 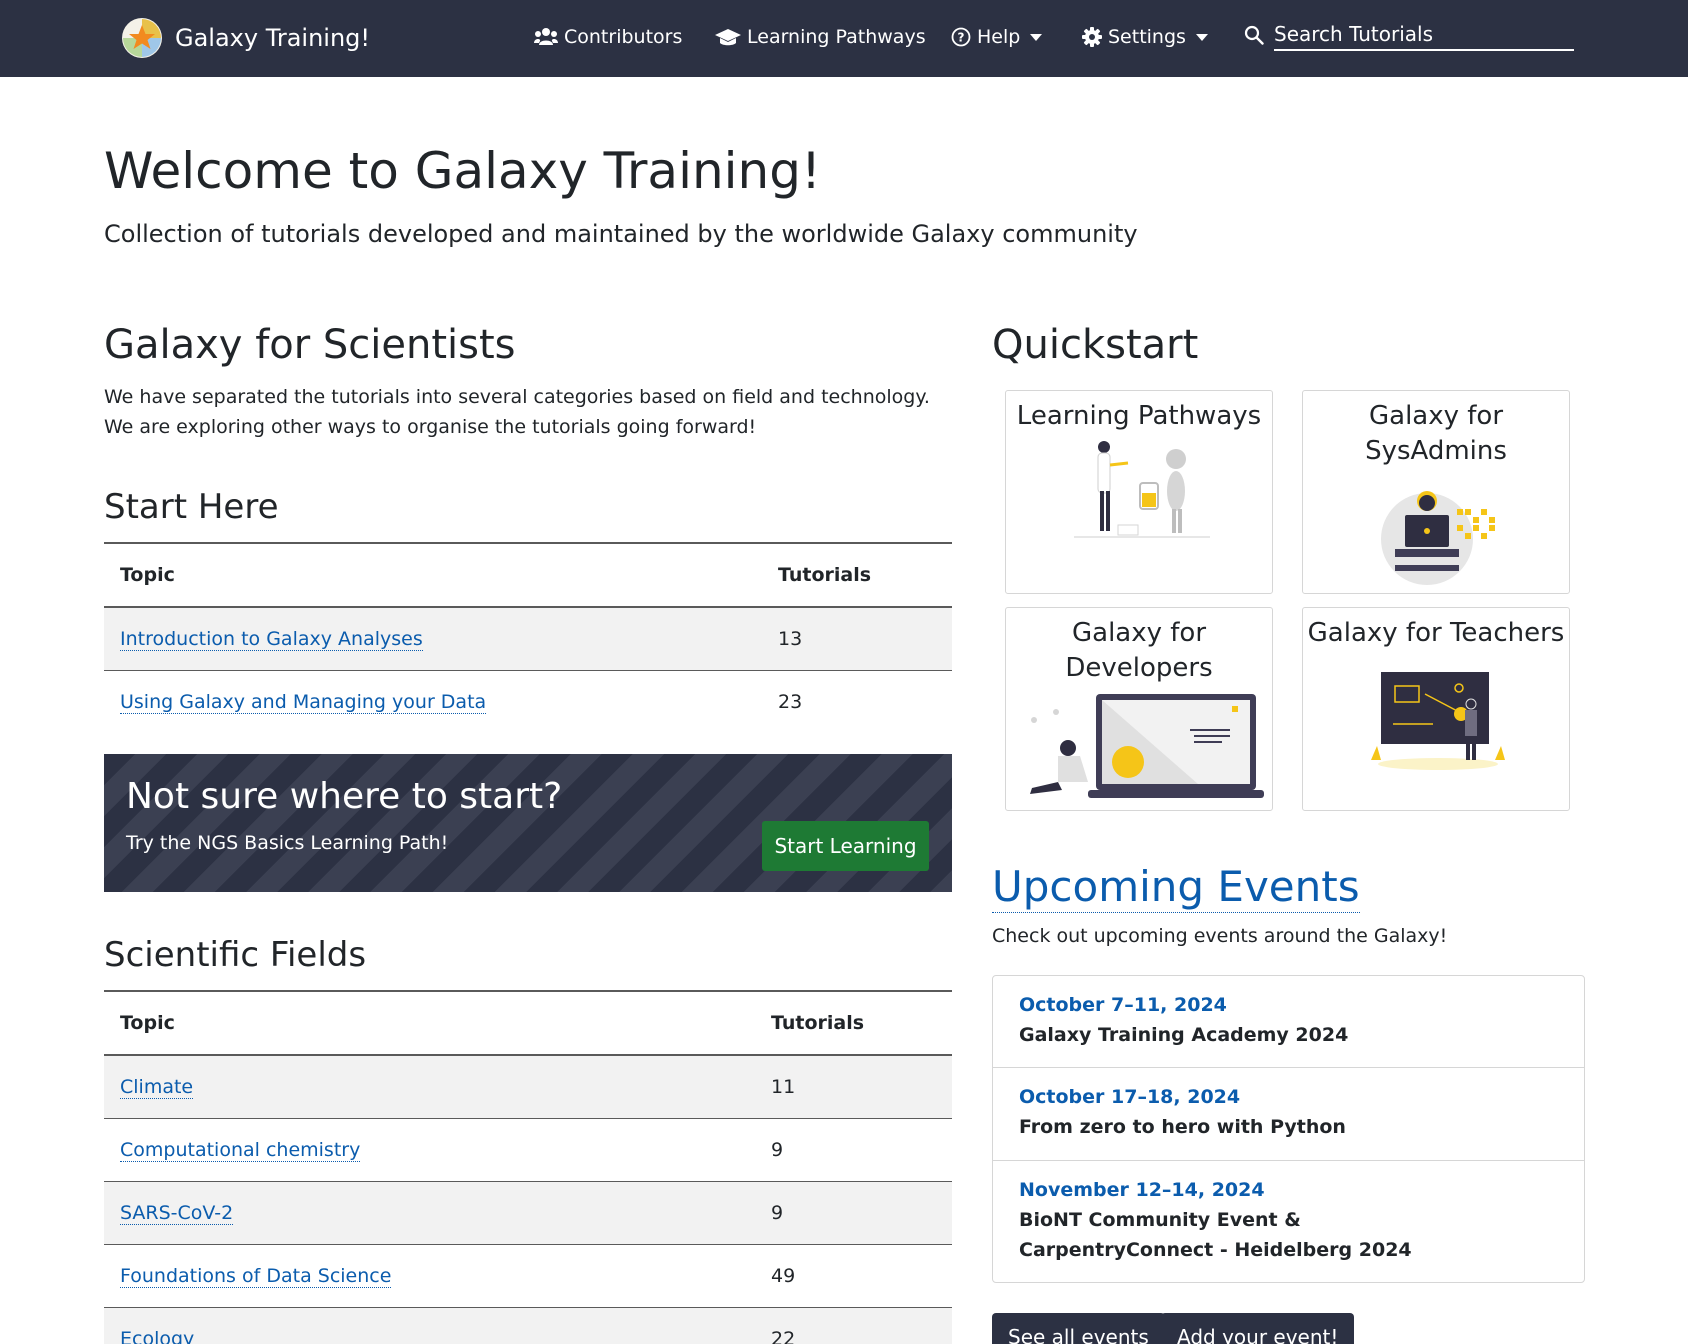 What do you see at coordinates (1078, 1328) in the screenshot?
I see `see-all-events-button: See all events` at bounding box center [1078, 1328].